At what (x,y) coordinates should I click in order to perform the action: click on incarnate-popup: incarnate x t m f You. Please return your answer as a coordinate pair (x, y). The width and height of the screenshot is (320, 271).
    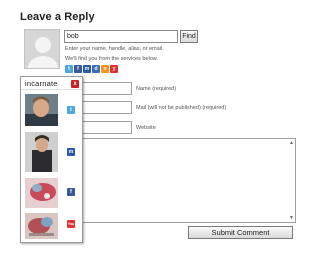
    Looking at the image, I should click on (51, 159).